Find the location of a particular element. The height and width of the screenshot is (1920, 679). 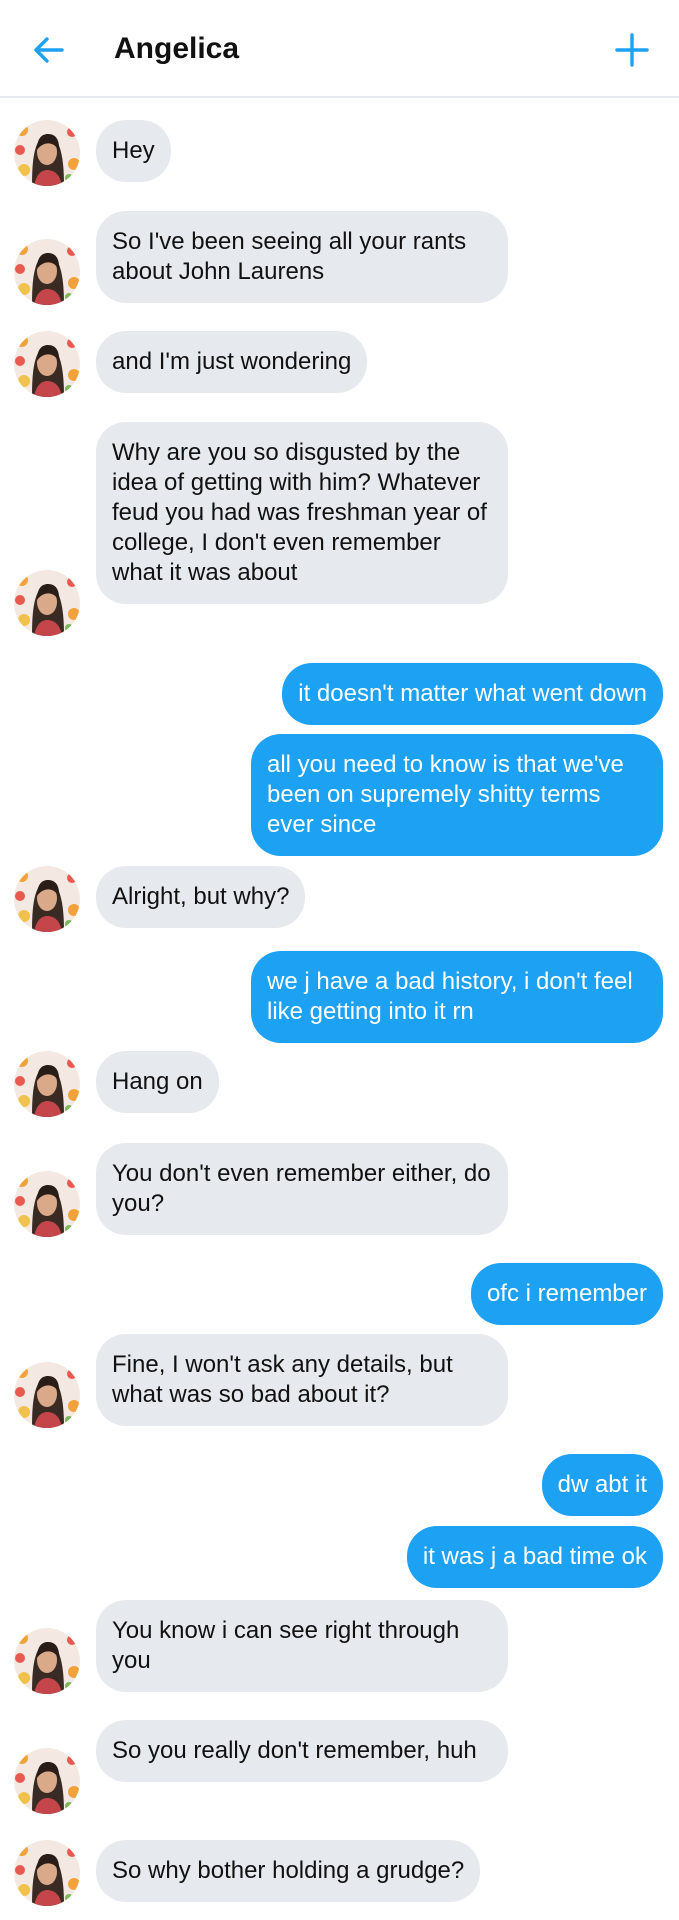

message-row: dw abt it is located at coordinates (339, 1486).